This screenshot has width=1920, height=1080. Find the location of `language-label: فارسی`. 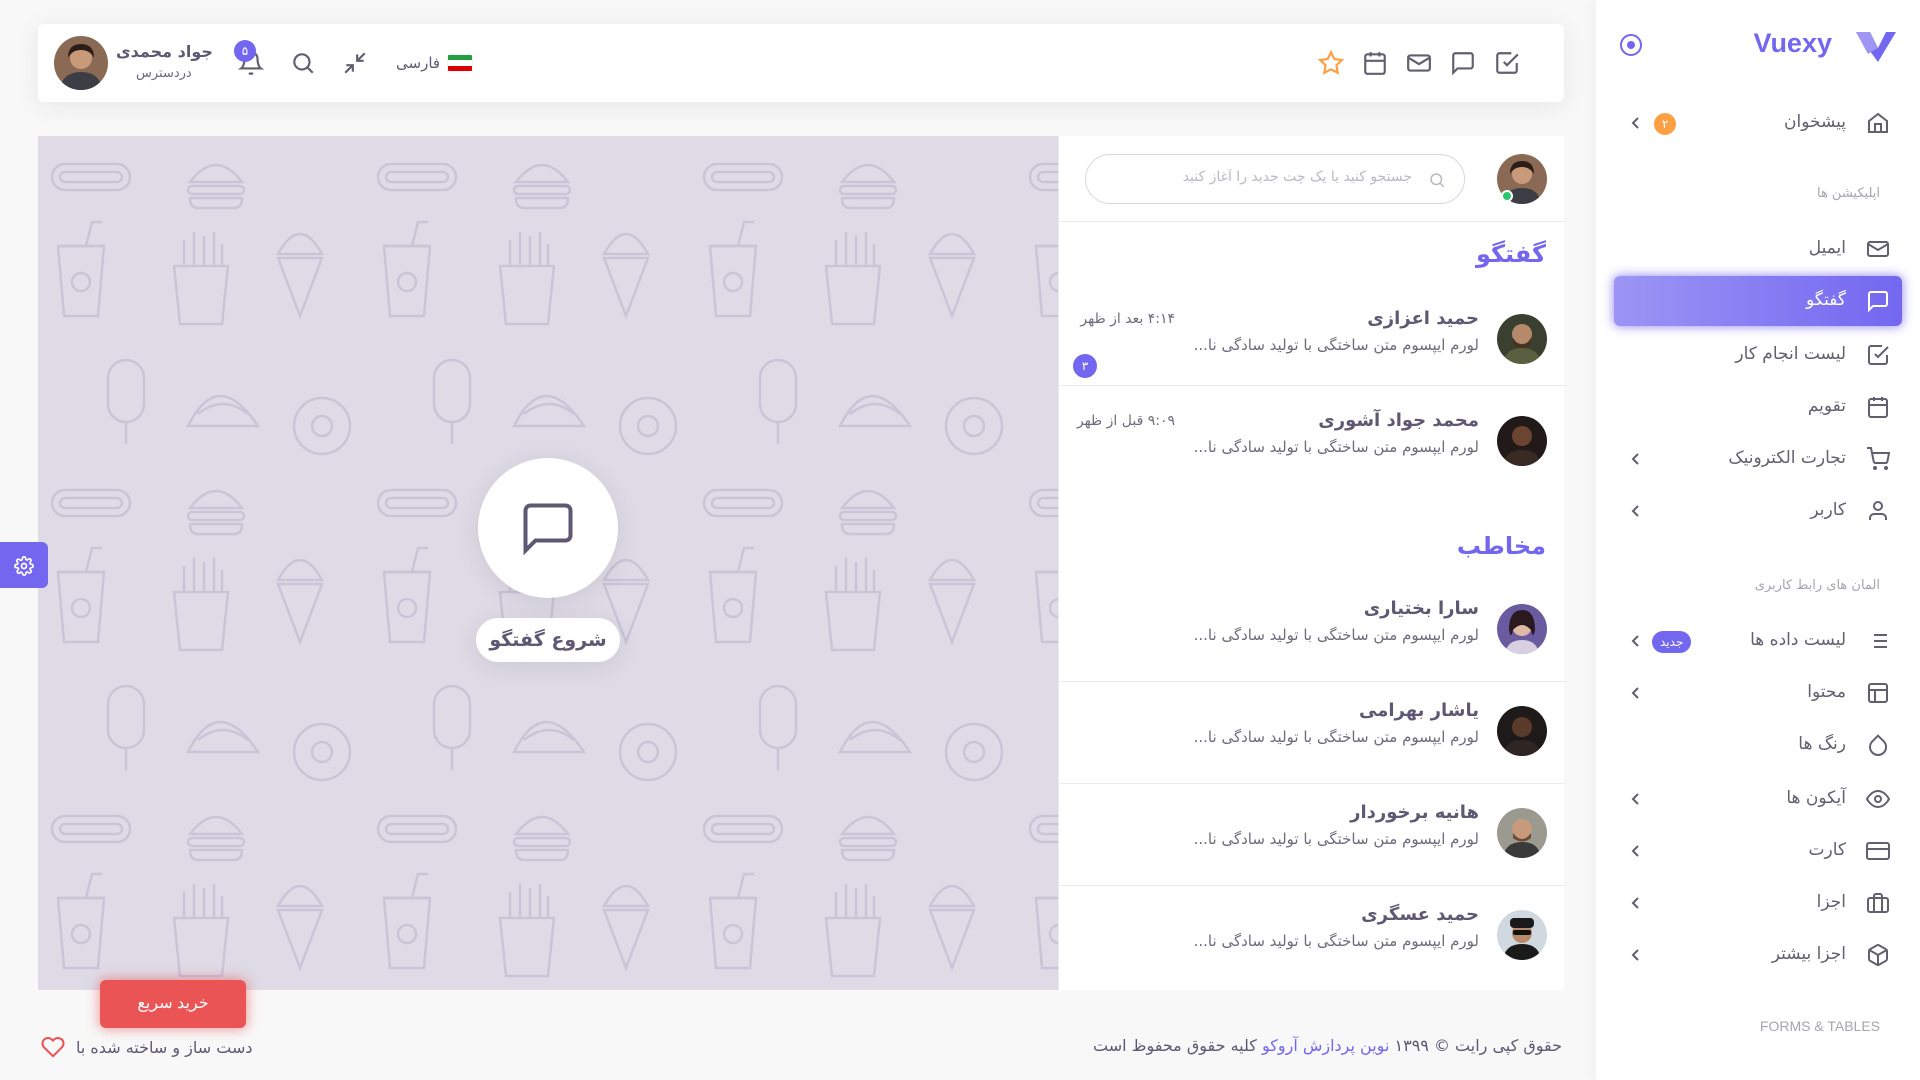

language-label: فارسی is located at coordinates (418, 63).